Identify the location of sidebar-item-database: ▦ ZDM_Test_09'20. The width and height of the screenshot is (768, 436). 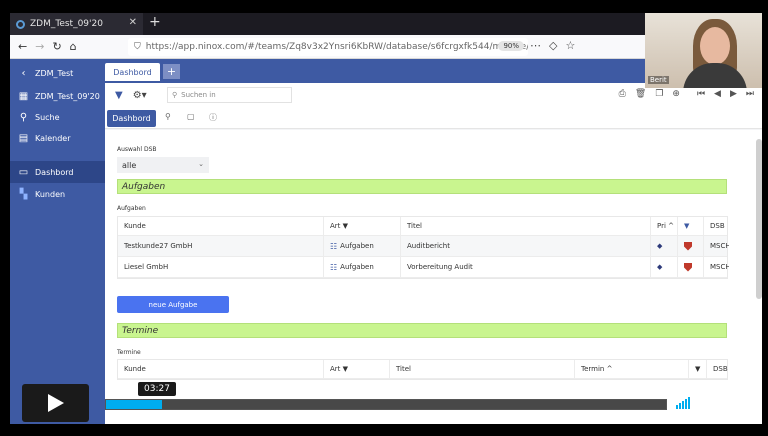
(57, 96).